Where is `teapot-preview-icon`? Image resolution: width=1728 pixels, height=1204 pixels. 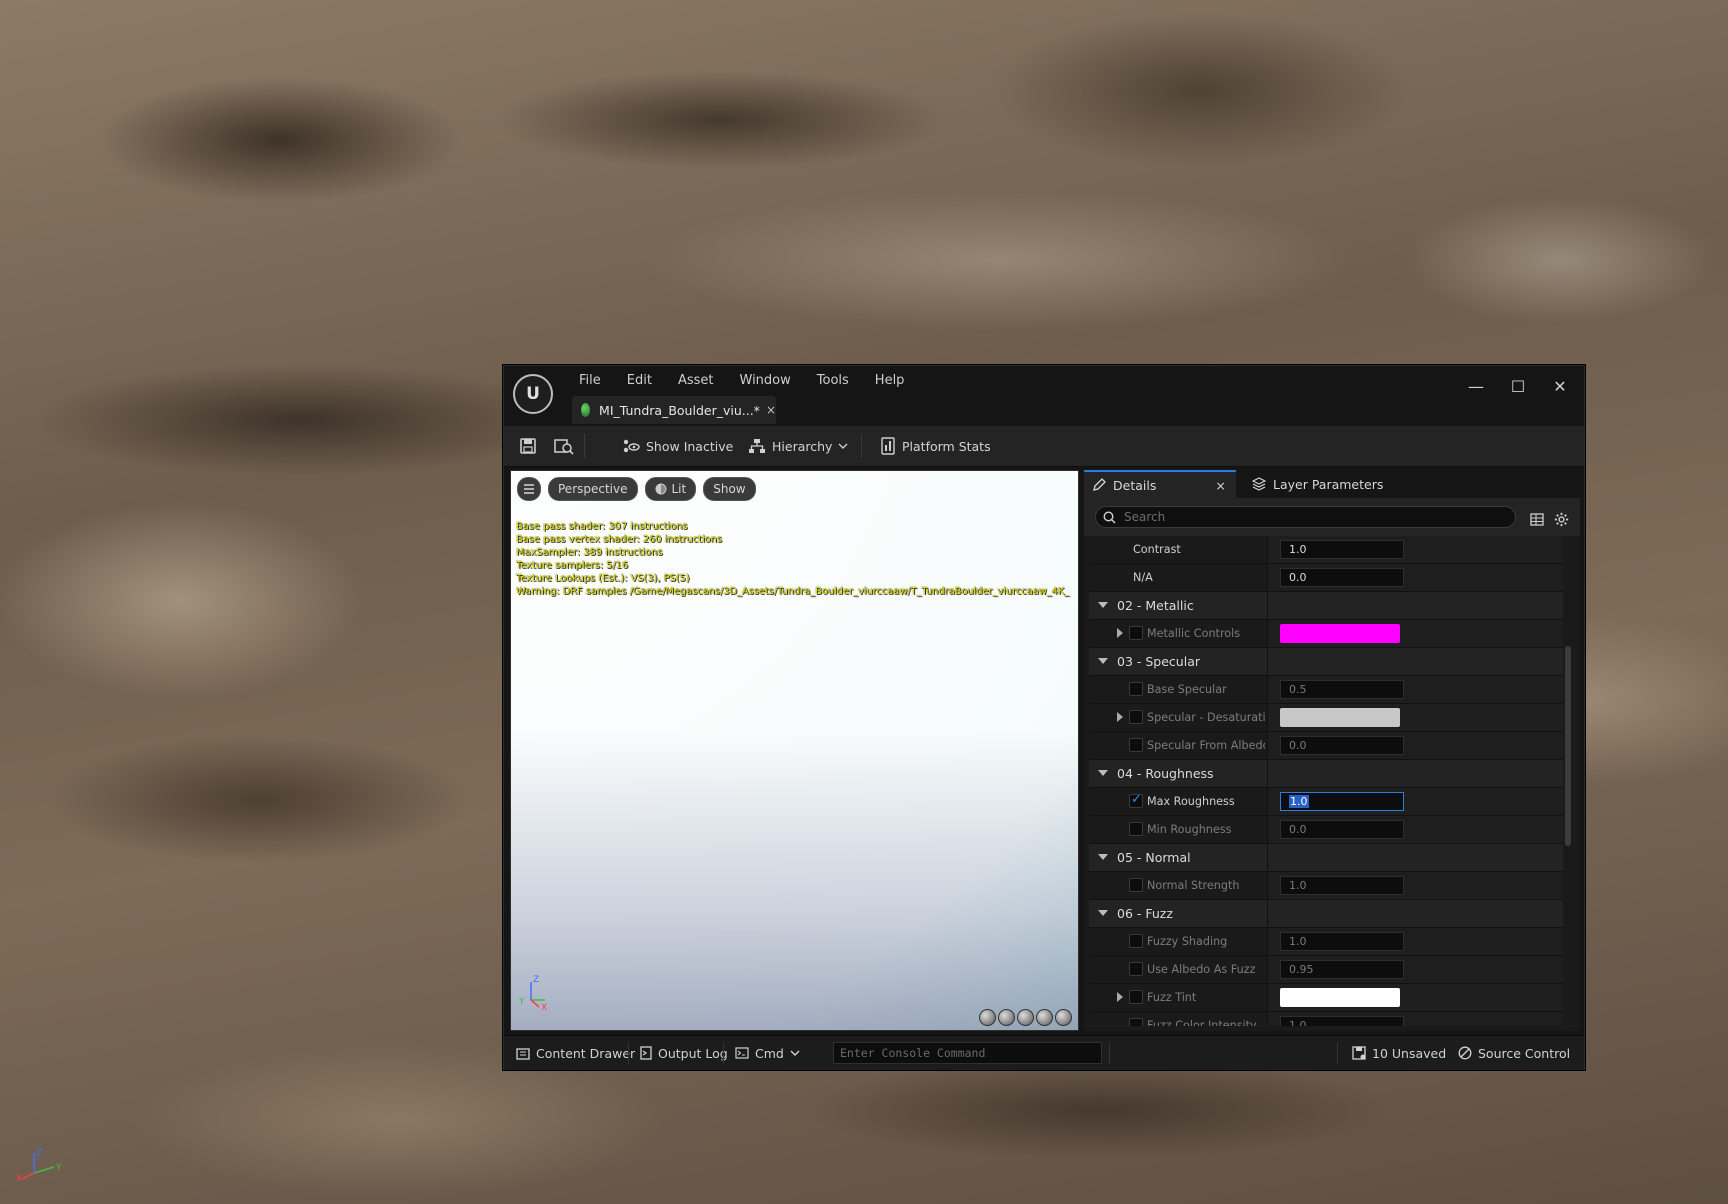 teapot-preview-icon is located at coordinates (1063, 1017).